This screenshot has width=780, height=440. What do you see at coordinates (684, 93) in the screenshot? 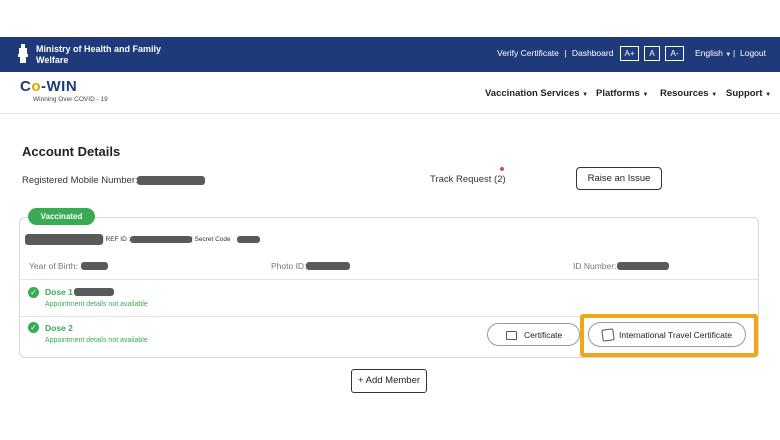
I see `nav-resources-label: Resources` at bounding box center [684, 93].